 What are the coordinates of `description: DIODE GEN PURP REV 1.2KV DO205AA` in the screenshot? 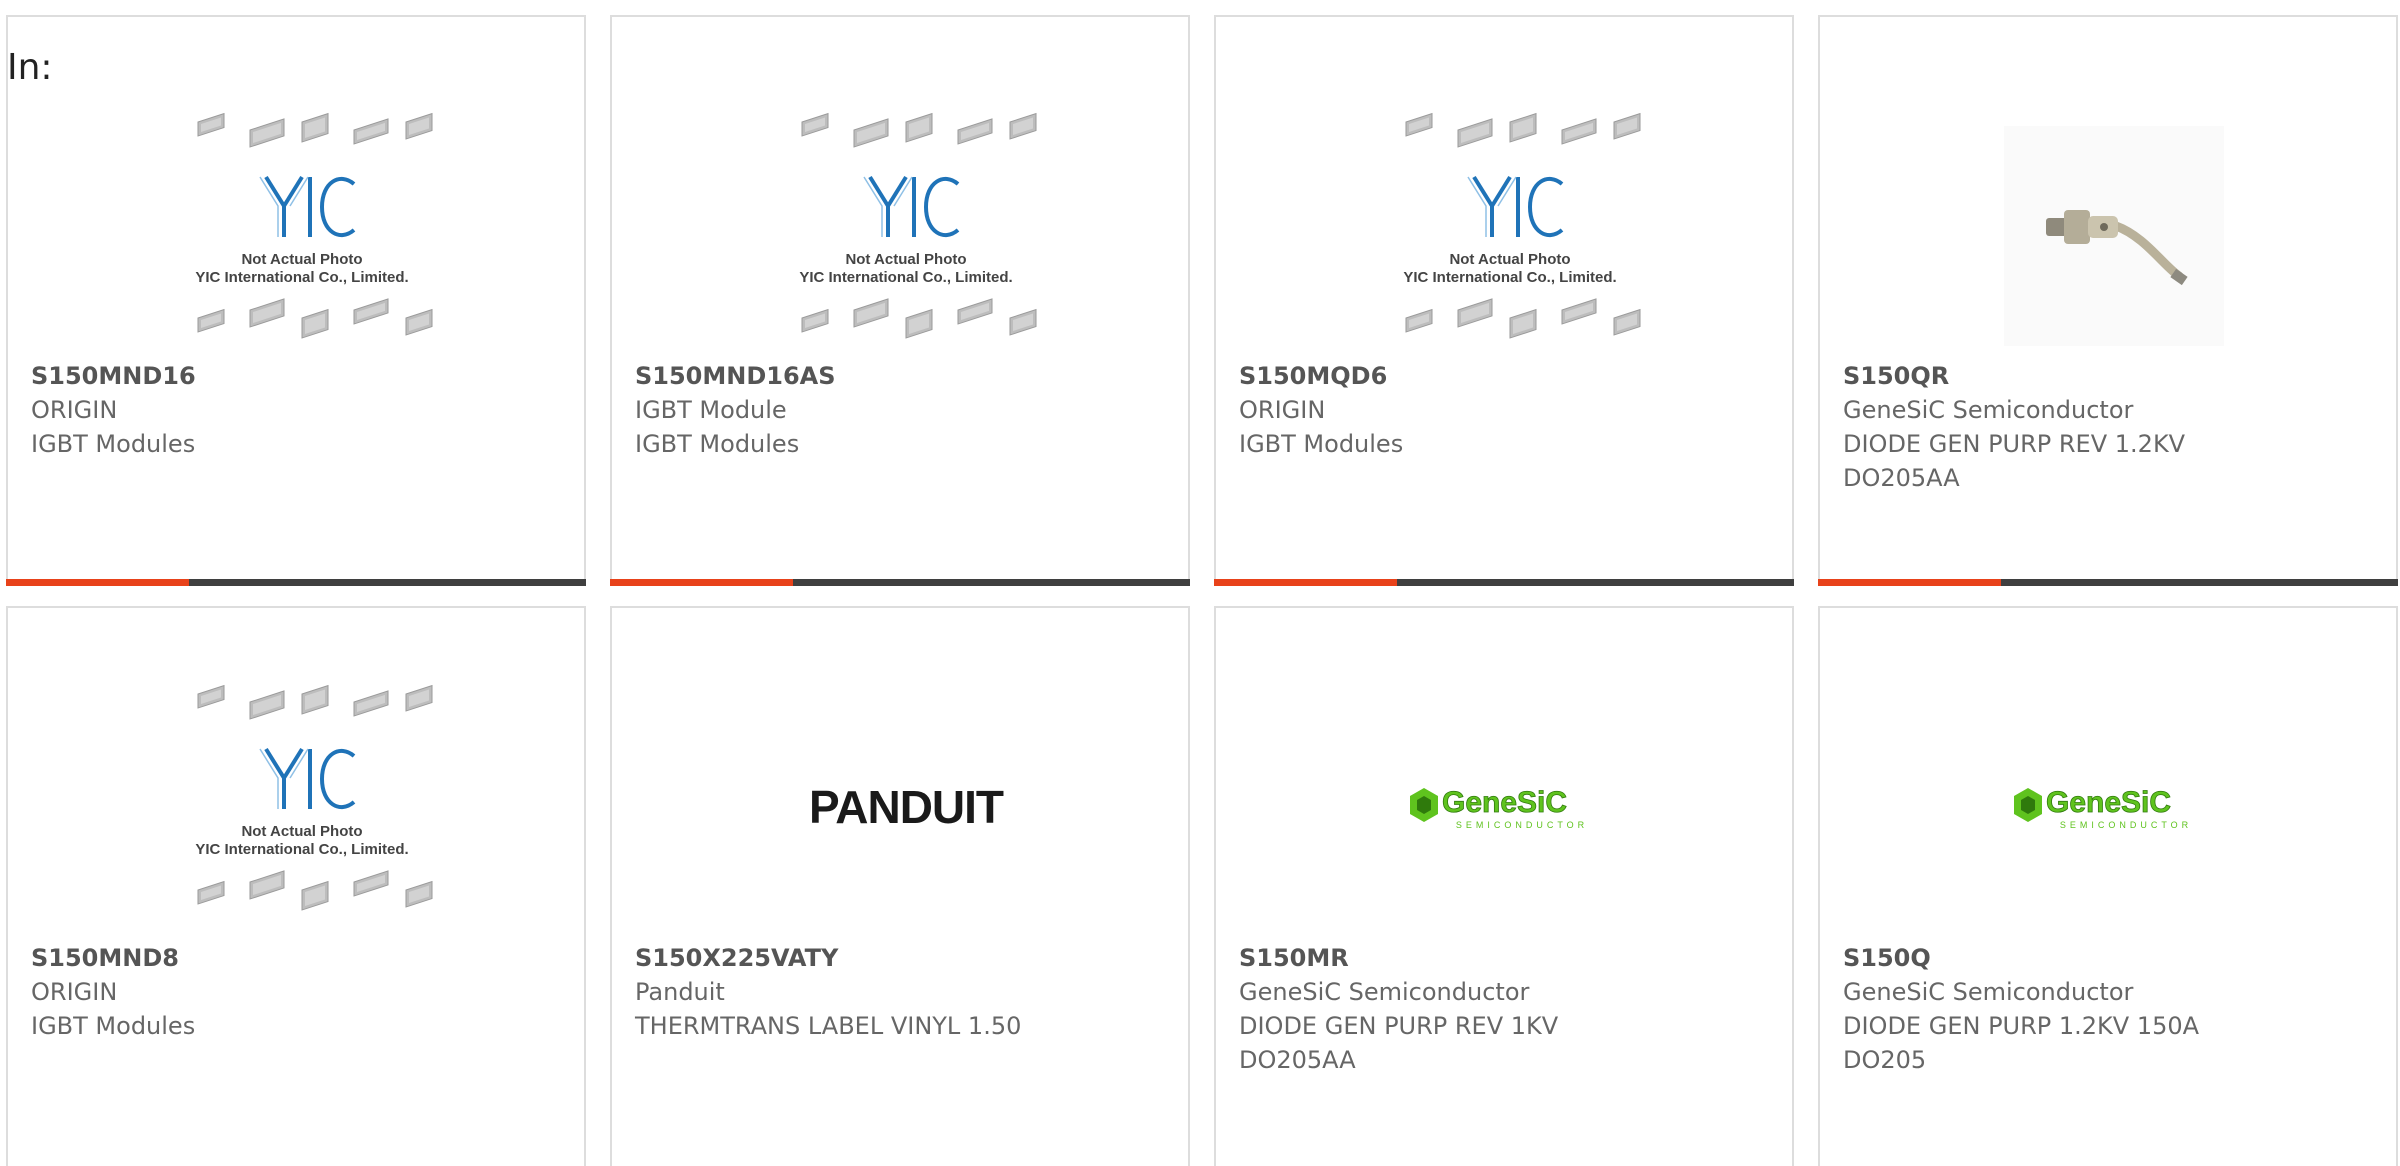 It's located at (2014, 461).